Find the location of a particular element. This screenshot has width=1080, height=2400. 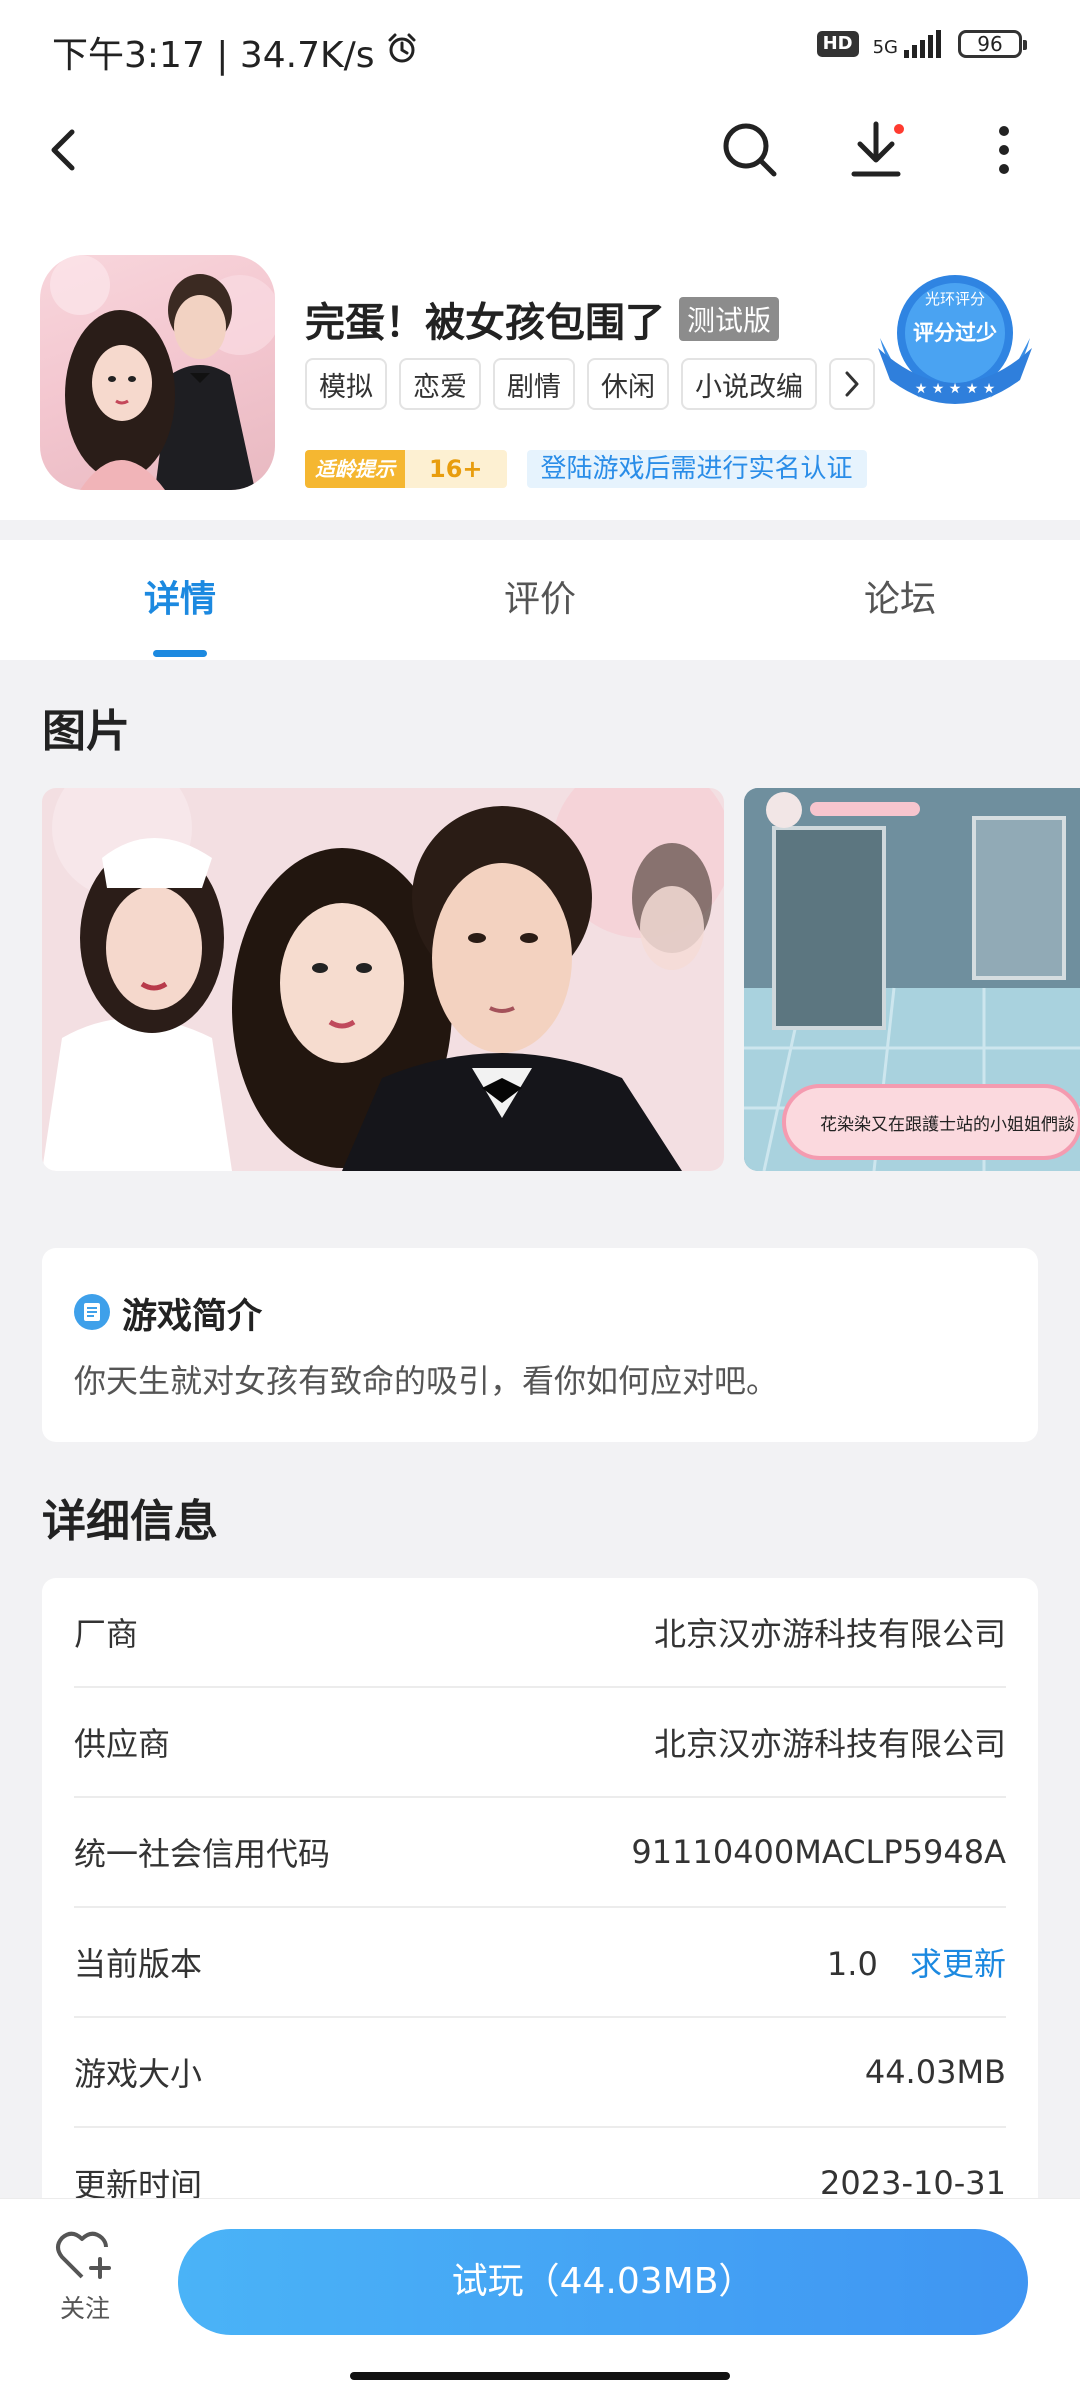

info-label: 游戏大小 is located at coordinates (138, 2074).